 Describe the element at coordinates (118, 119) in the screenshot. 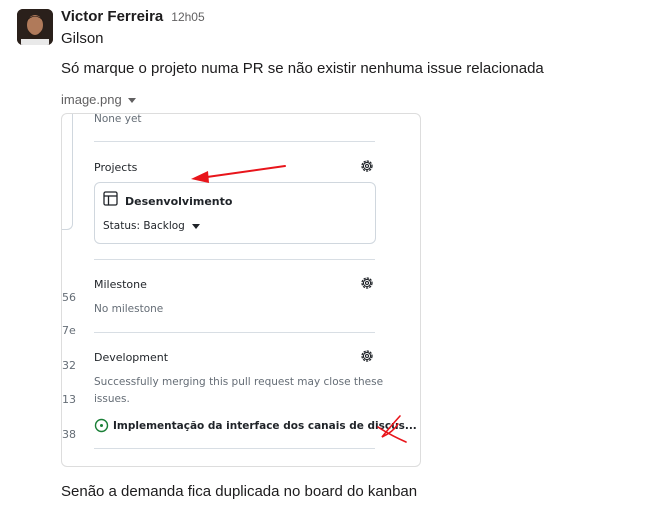

I see `reviewers-empty-text: None yet` at that location.